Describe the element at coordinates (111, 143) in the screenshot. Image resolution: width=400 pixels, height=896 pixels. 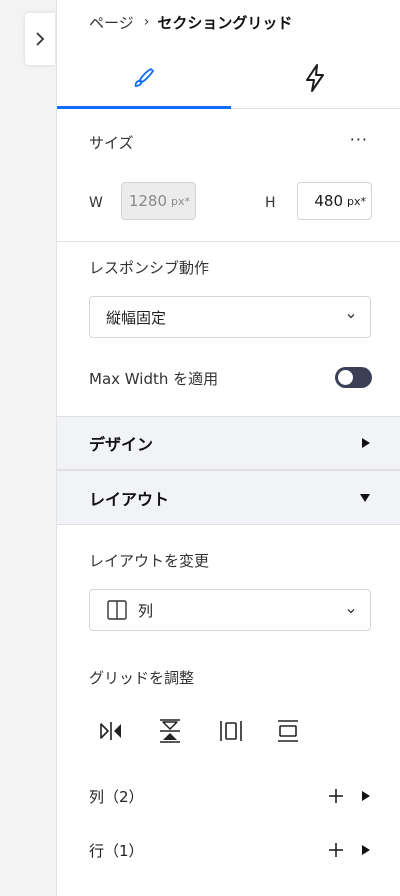
I see `size-title: サイズ` at that location.